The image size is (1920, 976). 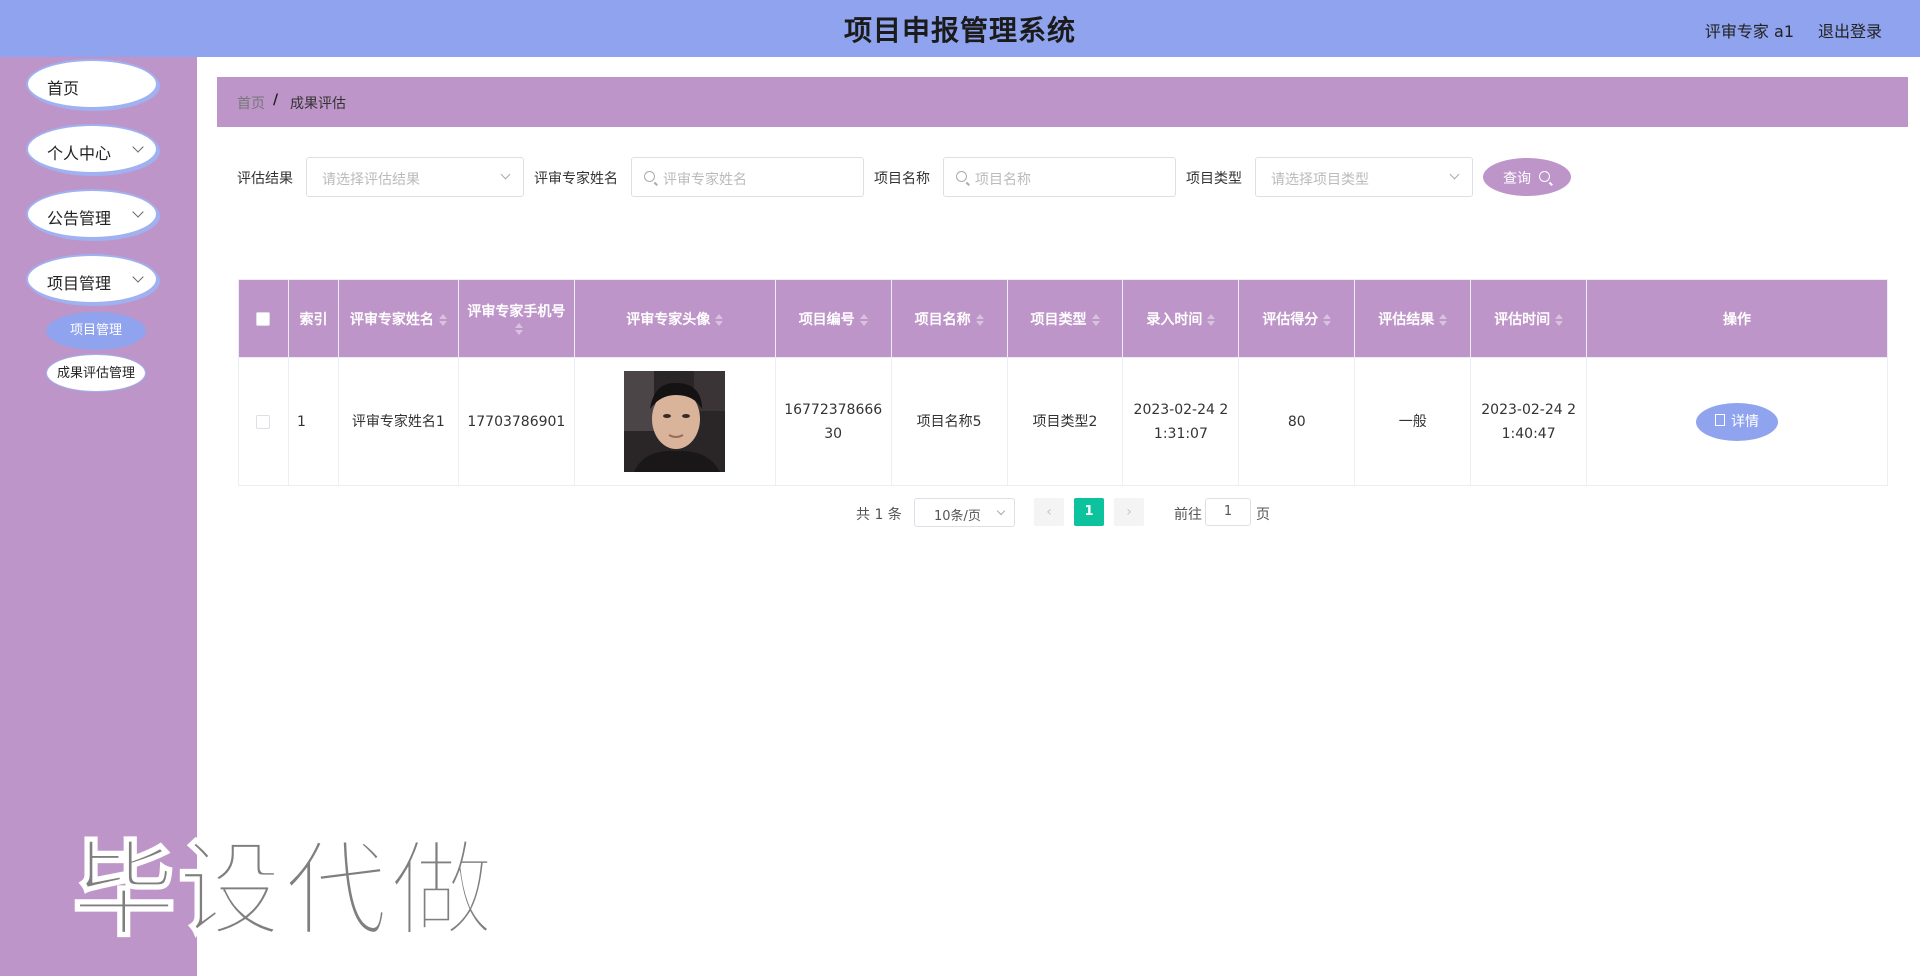 What do you see at coordinates (1517, 179) in the screenshot?
I see `query-button-label: 查询` at bounding box center [1517, 179].